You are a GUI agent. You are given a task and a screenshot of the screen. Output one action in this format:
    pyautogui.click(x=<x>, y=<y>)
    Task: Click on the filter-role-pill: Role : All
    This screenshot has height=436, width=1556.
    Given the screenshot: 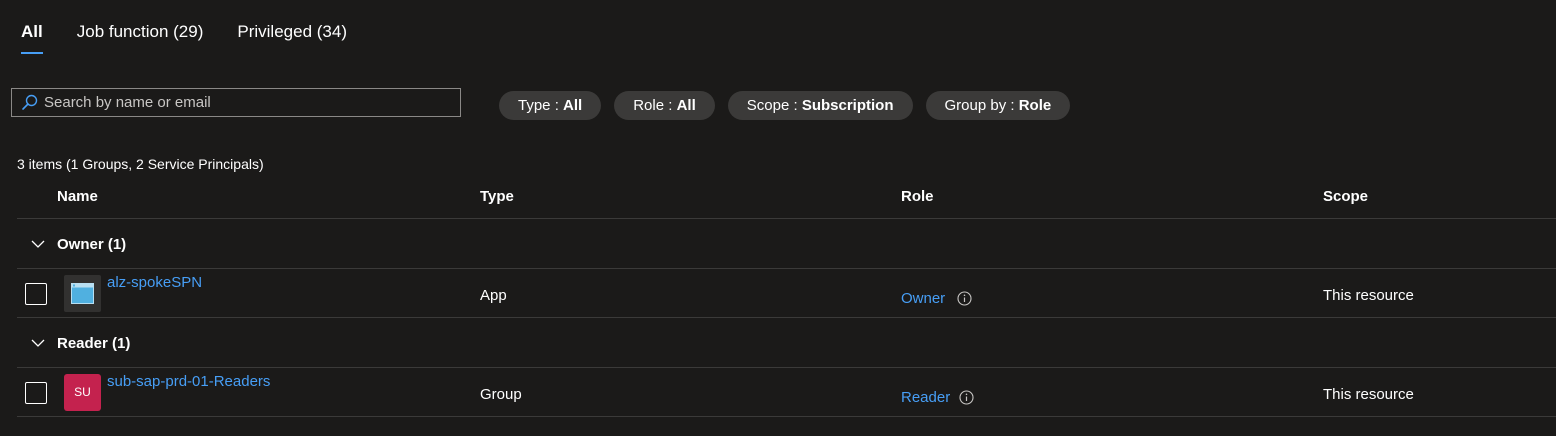 What is the action you would take?
    pyautogui.click(x=664, y=105)
    